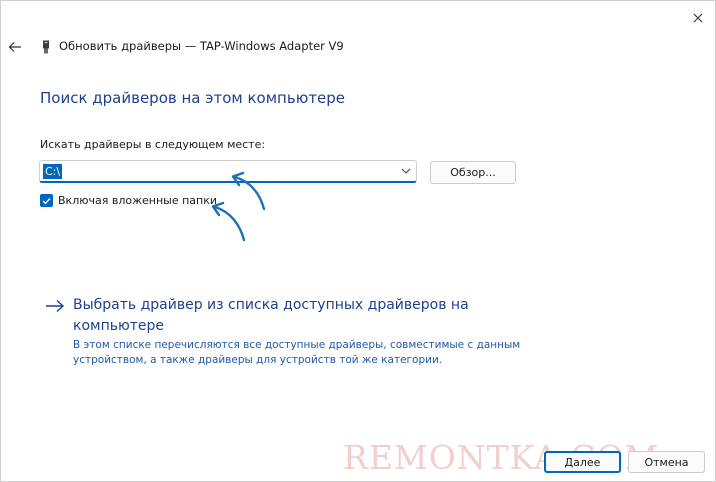  I want to click on annotation-arrow-icon, so click(228, 221).